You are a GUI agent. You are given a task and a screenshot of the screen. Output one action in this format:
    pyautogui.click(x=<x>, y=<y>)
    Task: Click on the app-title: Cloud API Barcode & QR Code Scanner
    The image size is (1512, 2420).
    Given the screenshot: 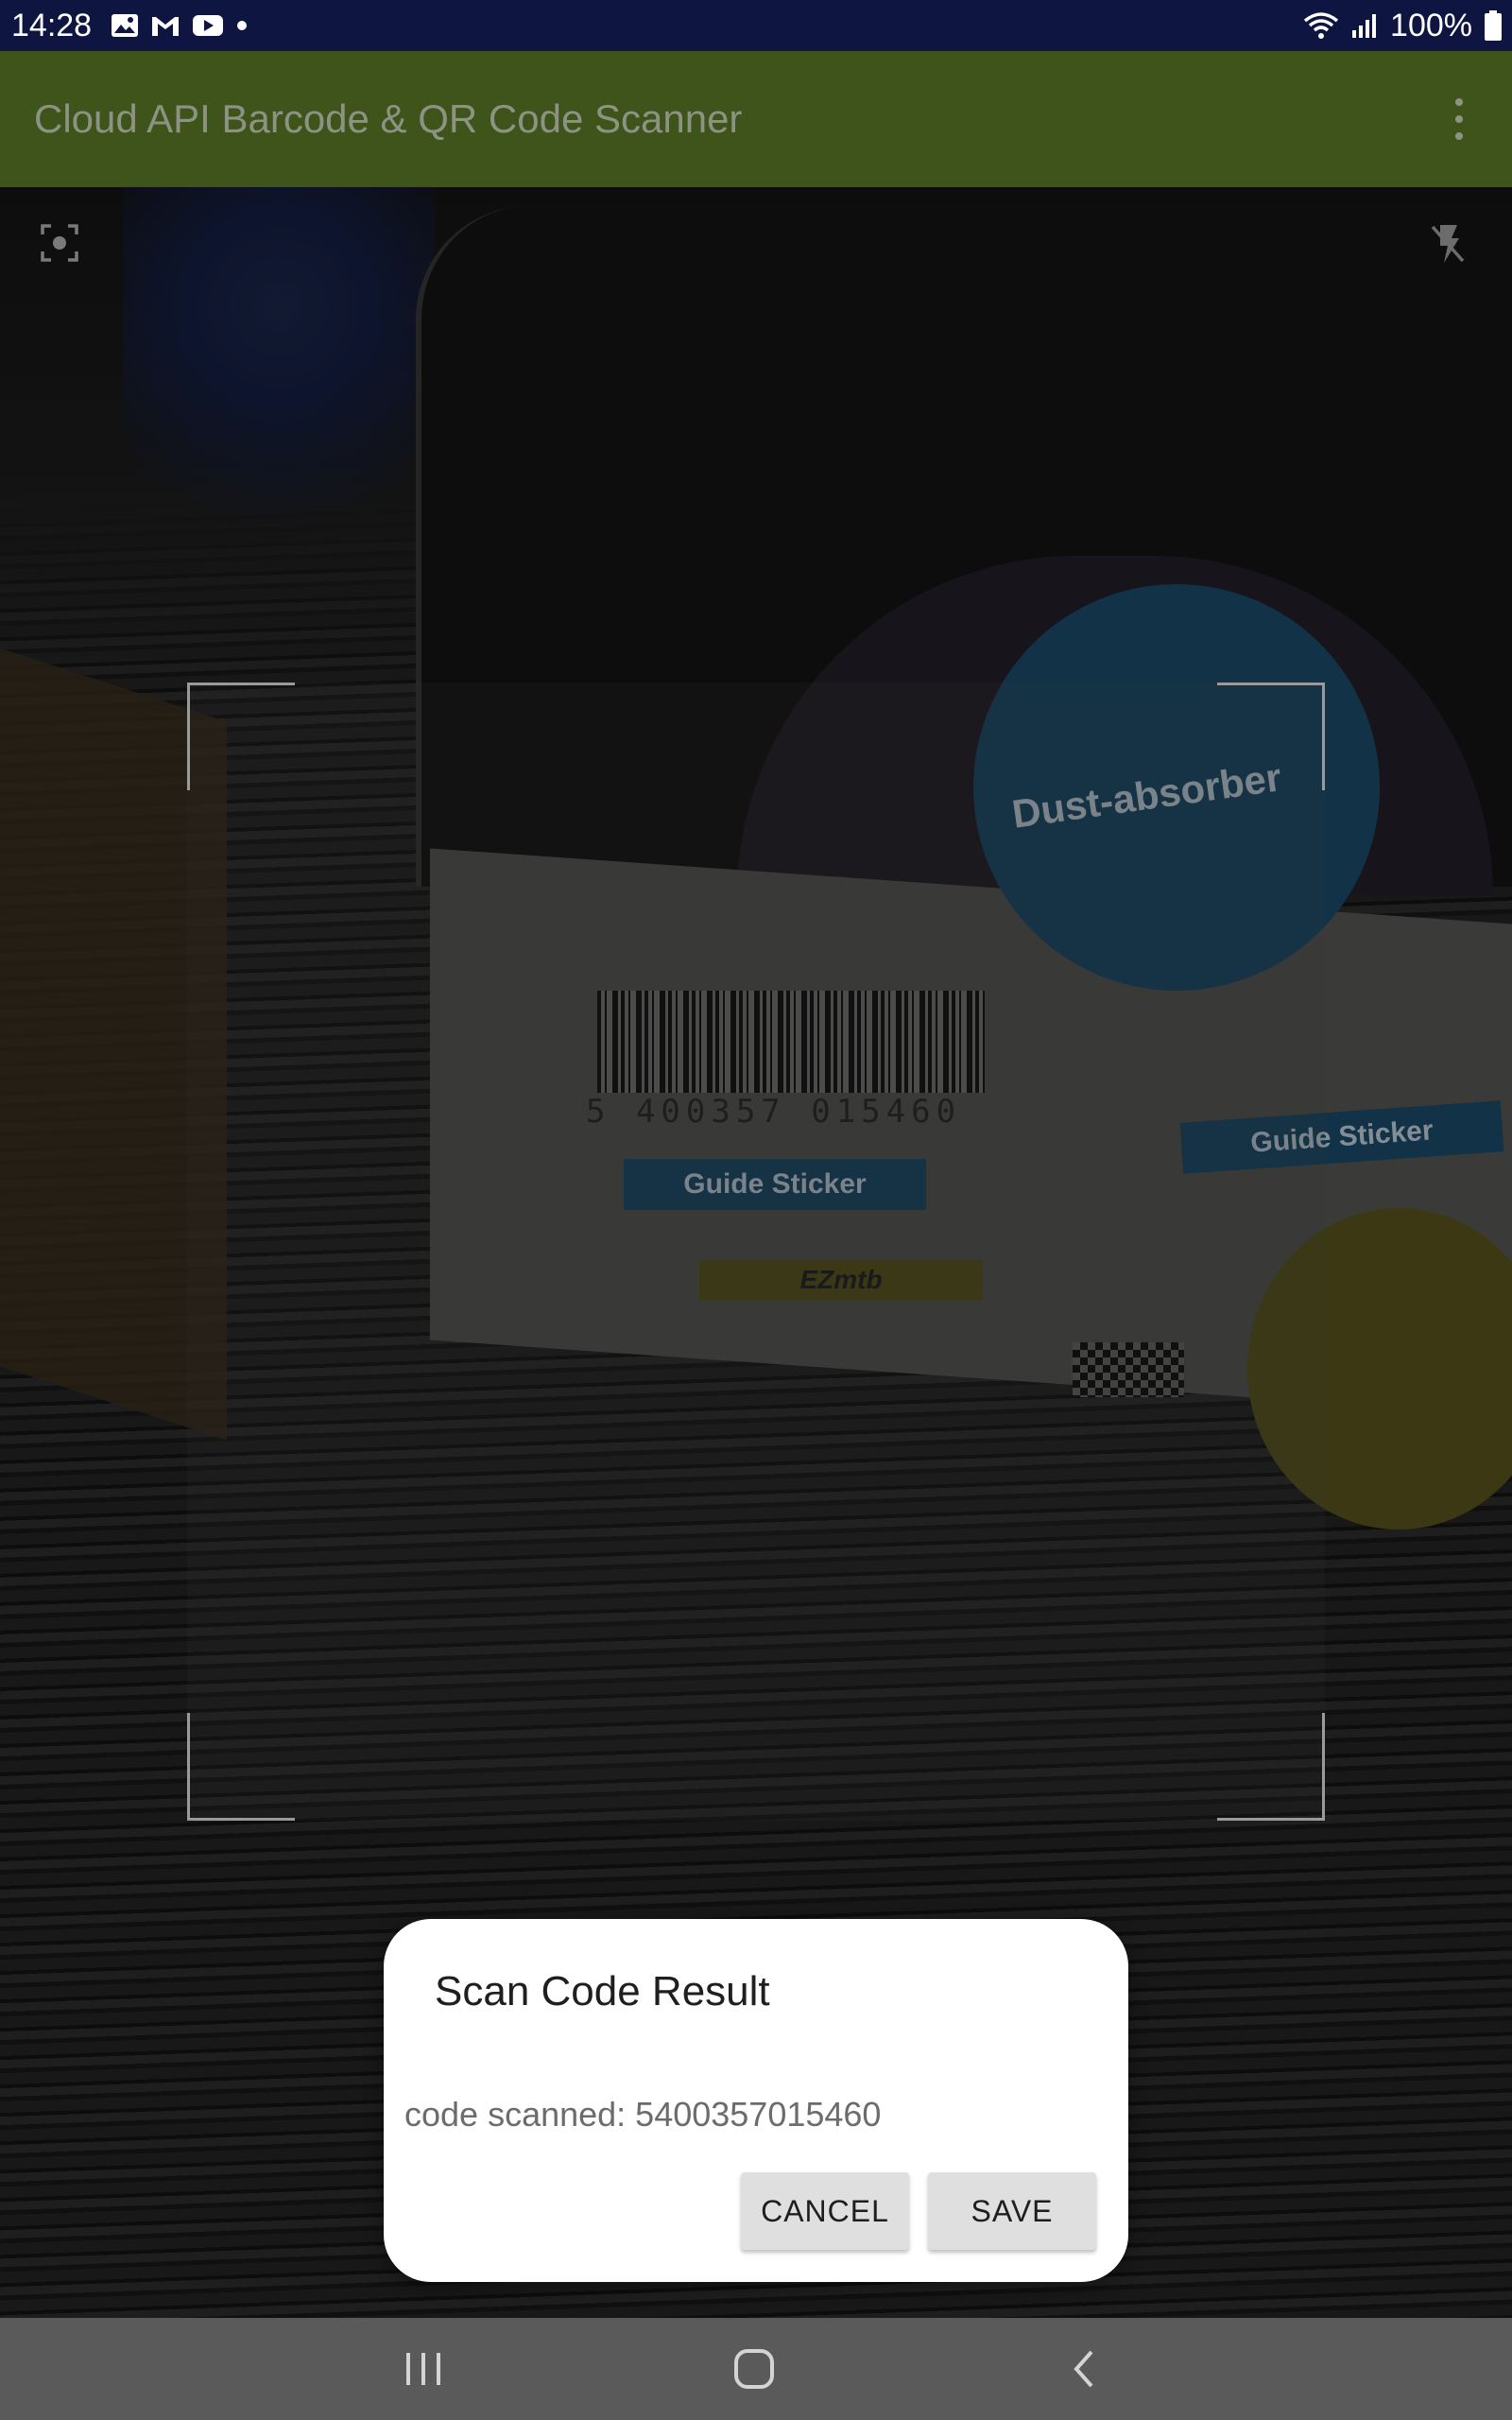 What is the action you would take?
    pyautogui.click(x=388, y=119)
    